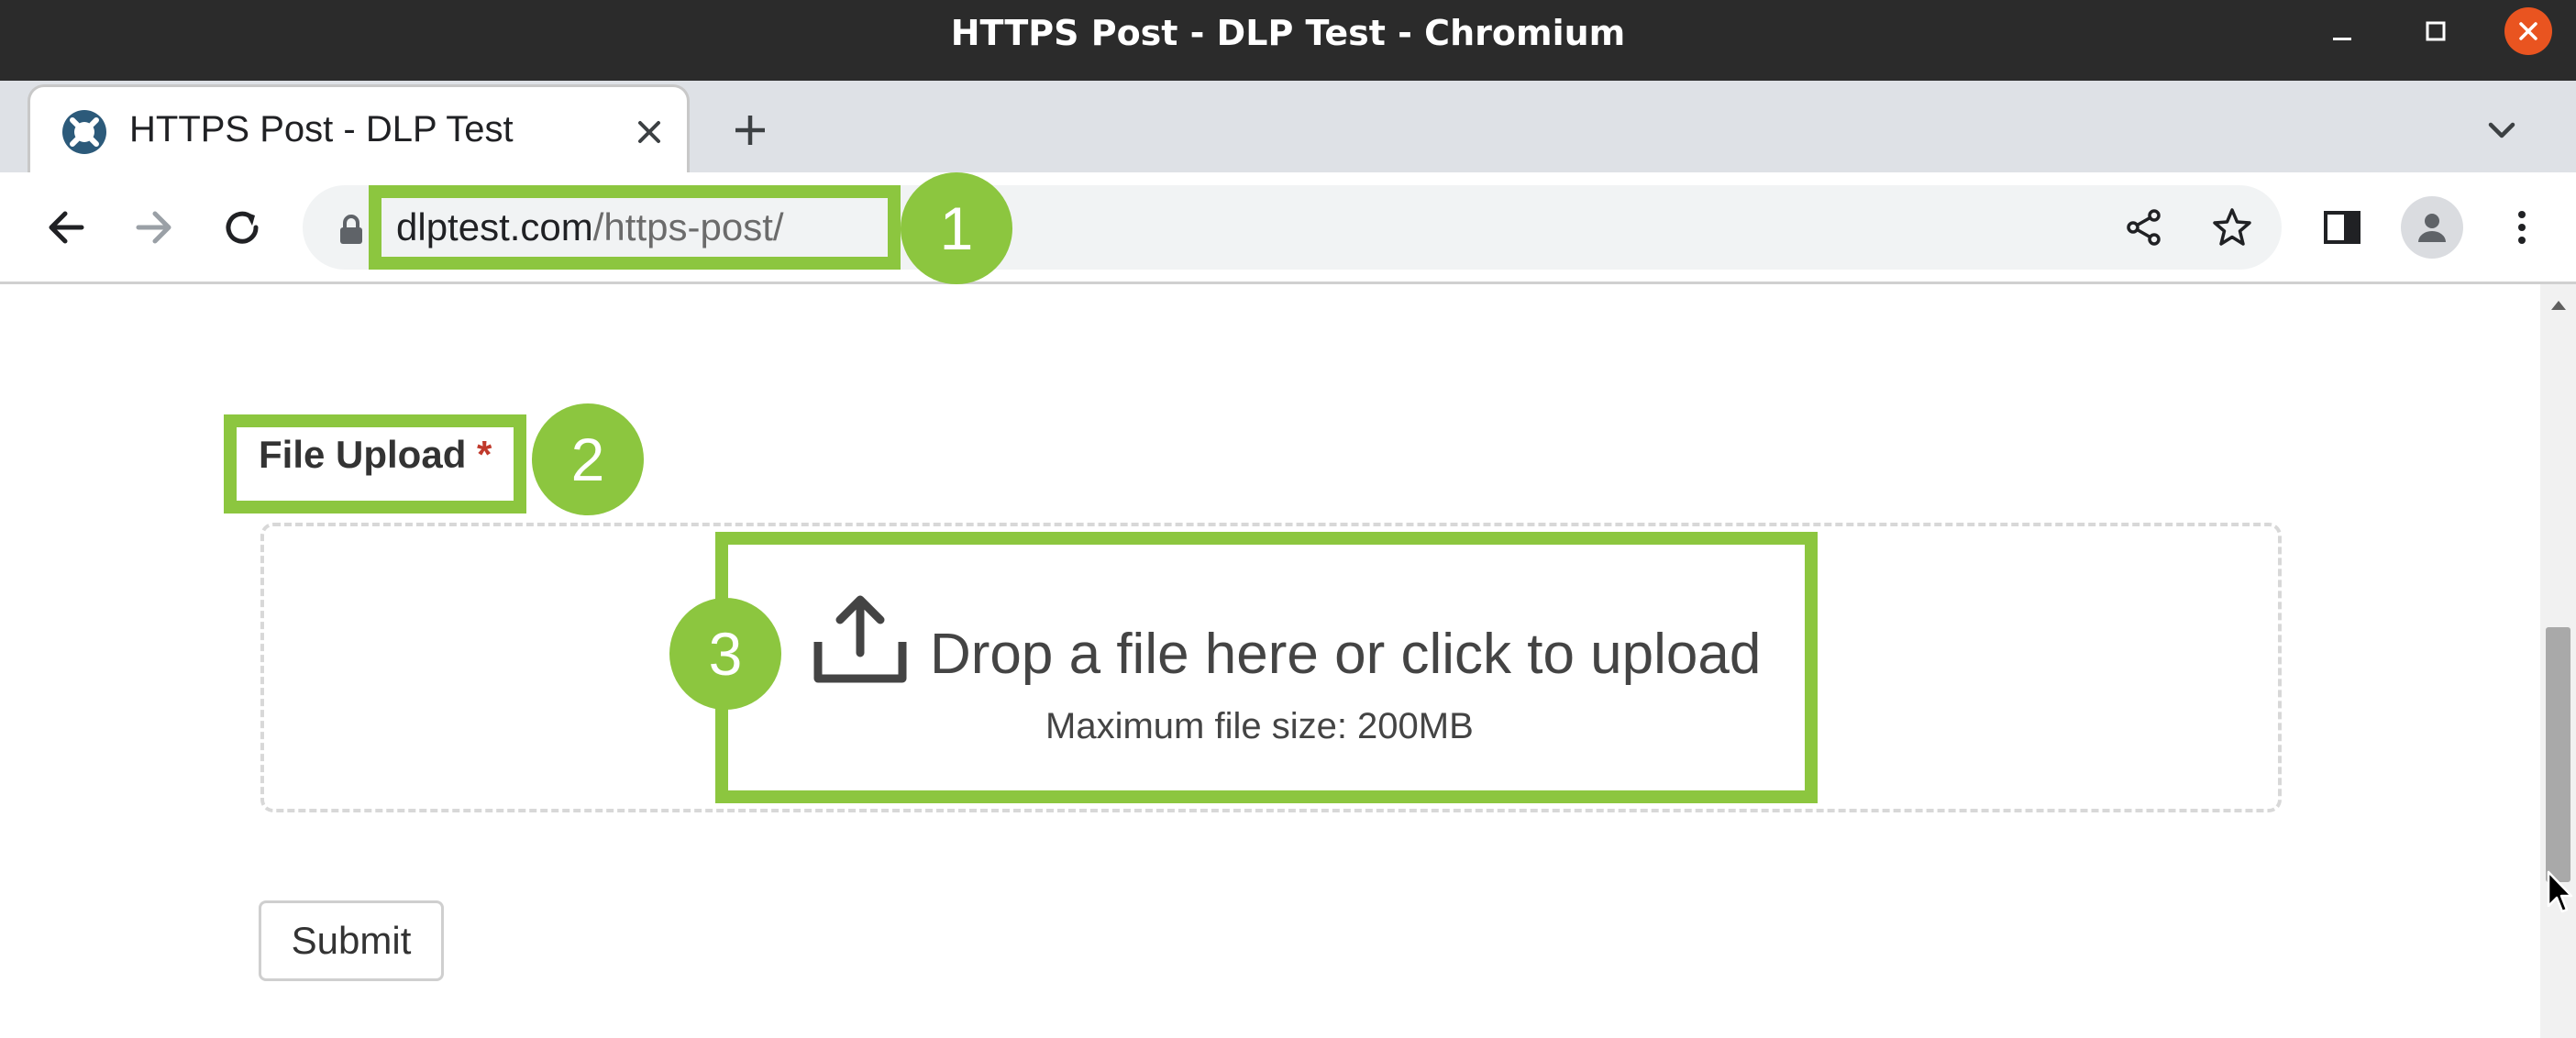  What do you see at coordinates (1288, 33) in the screenshot?
I see `window-title: HTTPS Post - DLP Test - Chromium` at bounding box center [1288, 33].